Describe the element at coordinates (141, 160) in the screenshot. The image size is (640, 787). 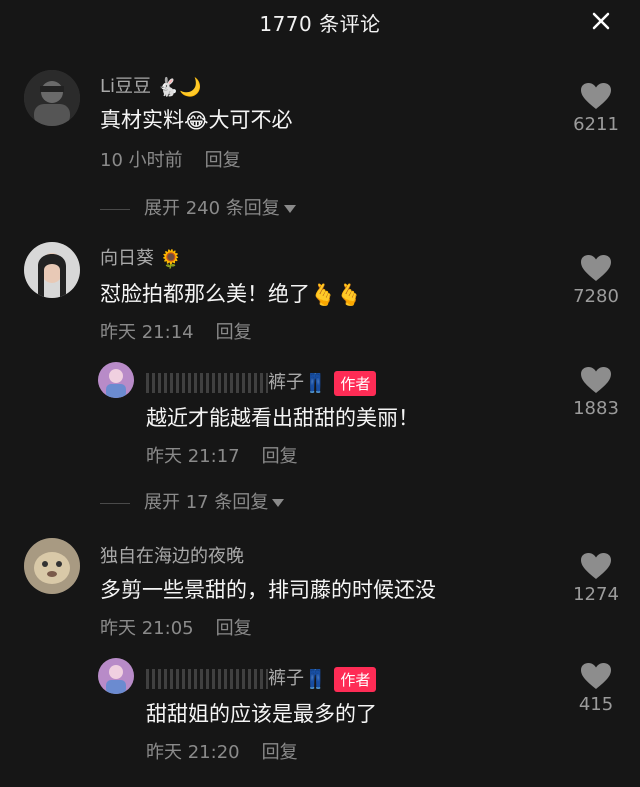
I see `comment-time: 10 小时前` at that location.